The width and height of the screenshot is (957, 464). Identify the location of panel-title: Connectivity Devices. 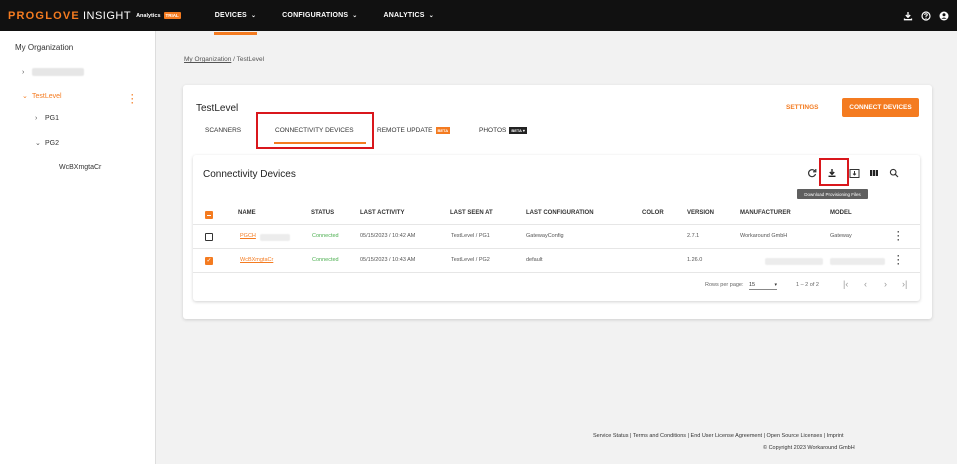
(249, 174).